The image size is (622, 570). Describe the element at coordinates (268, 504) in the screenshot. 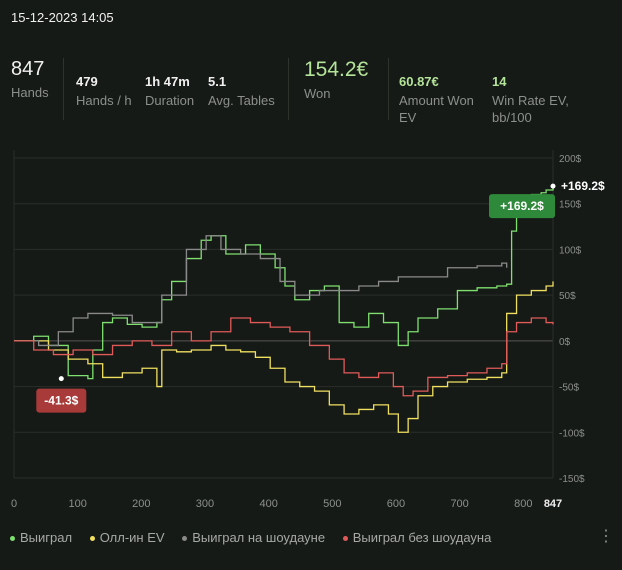

I see `x-tick-label: 400` at that location.